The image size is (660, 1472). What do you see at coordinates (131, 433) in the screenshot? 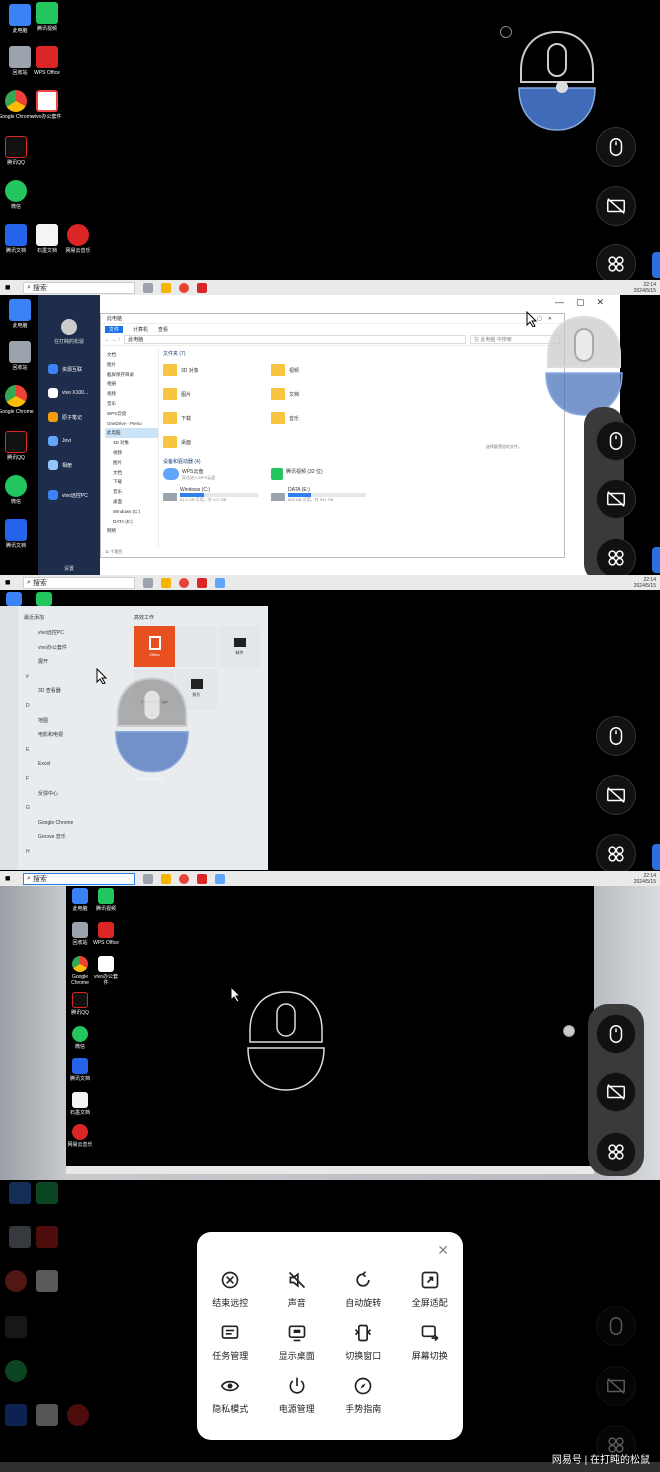
I see `nav-item: 此电脑` at bounding box center [131, 433].